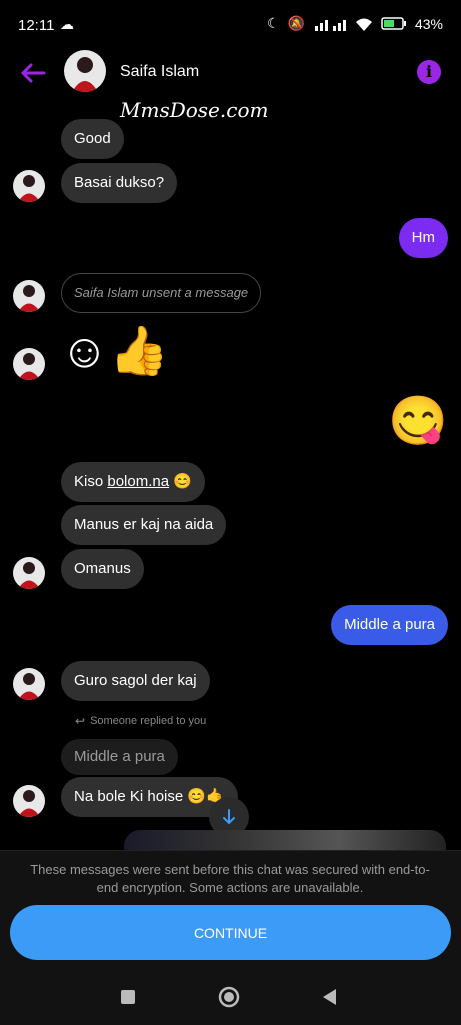 This screenshot has height=1025, width=461. What do you see at coordinates (230, 25) in the screenshot?
I see `status-bar: 12:11 ☁ ☾ 🔕 43%` at bounding box center [230, 25].